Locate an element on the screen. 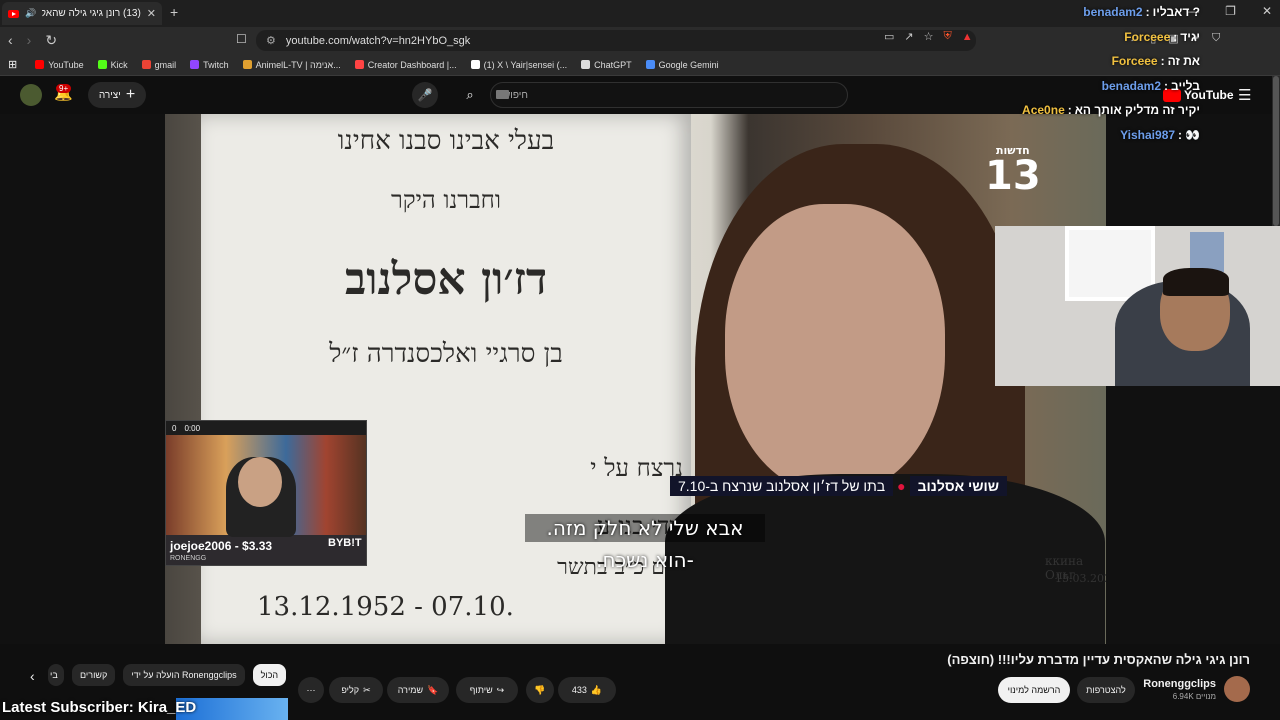  apps-icon: ⊞ is located at coordinates (12, 64).